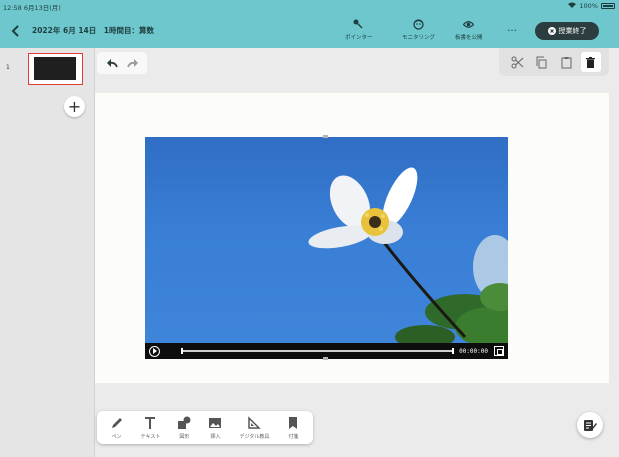 This screenshot has height=457, width=619. What do you see at coordinates (358, 24) in the screenshot?
I see `pointer-icon` at bounding box center [358, 24].